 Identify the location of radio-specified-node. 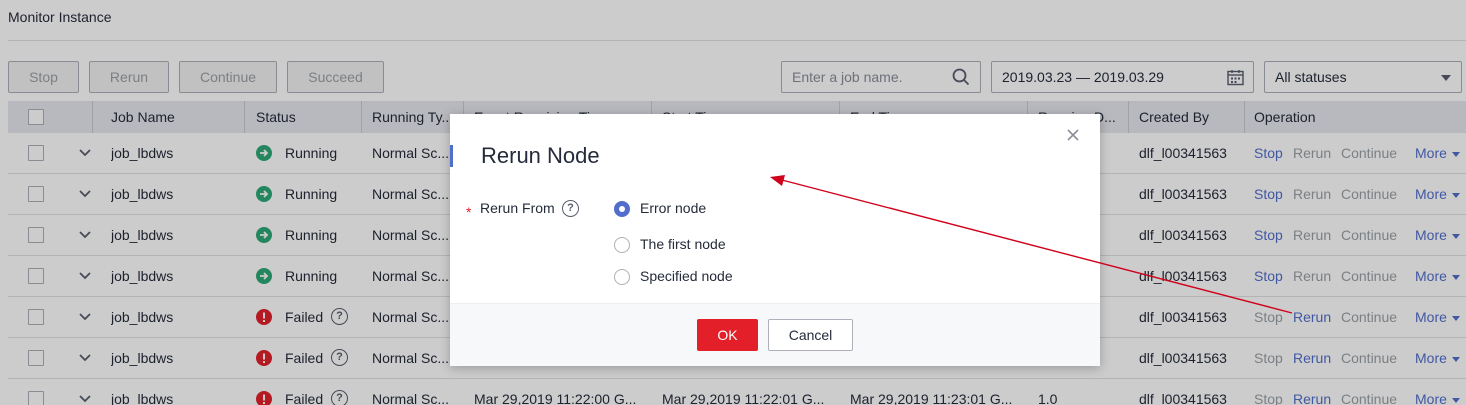
(622, 277).